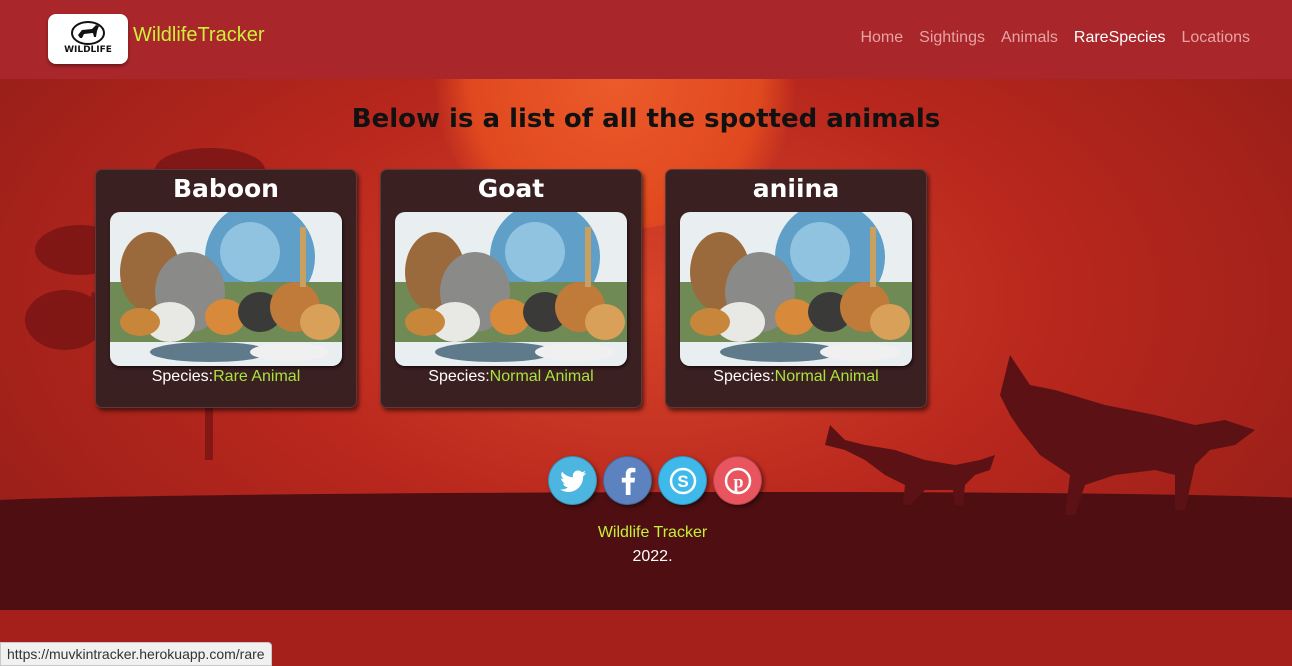 The height and width of the screenshot is (666, 1292). I want to click on nav-home: Home, so click(881, 38).